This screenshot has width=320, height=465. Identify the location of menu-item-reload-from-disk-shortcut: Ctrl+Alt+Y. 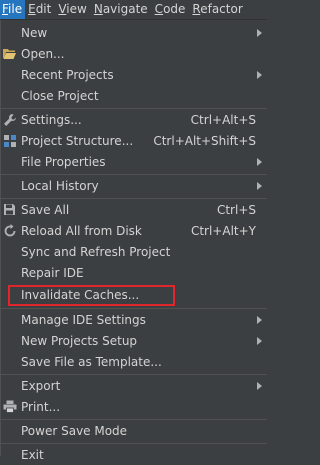
(223, 230).